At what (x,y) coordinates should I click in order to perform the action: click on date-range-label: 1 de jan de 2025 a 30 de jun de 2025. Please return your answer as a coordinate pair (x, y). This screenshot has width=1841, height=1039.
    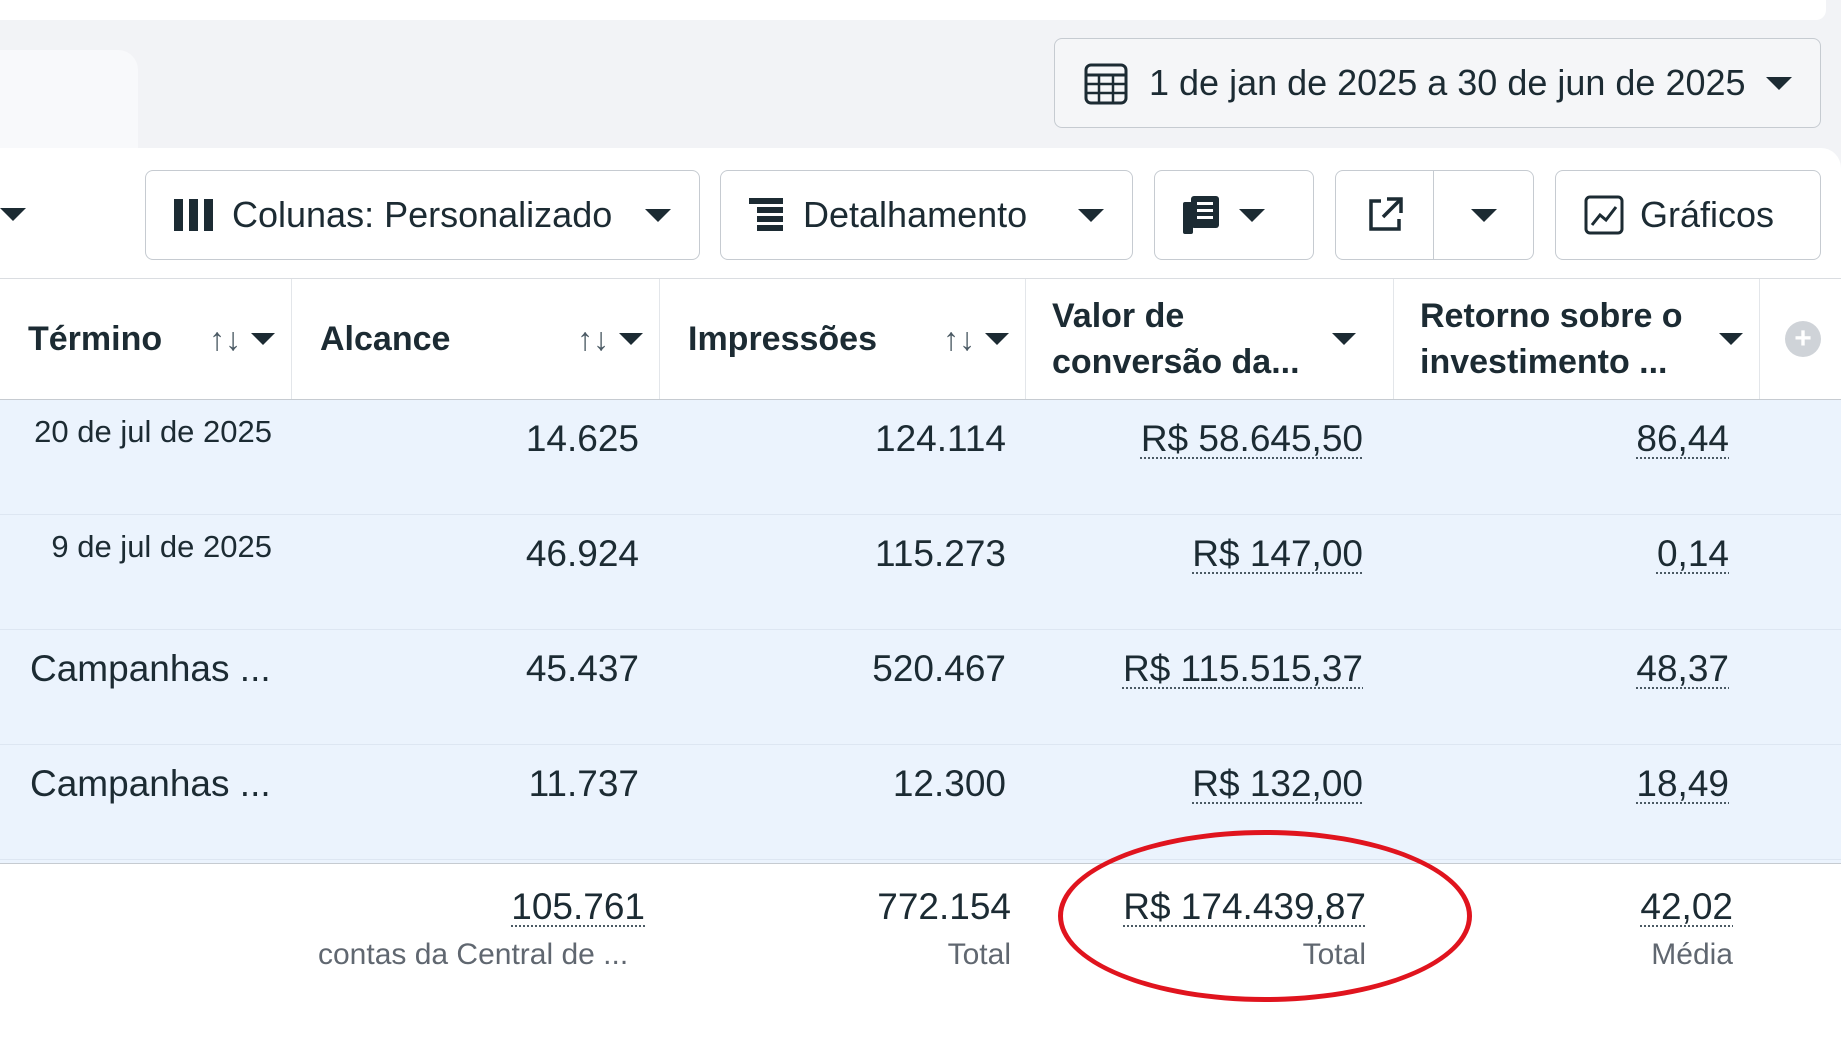
    Looking at the image, I should click on (1447, 82).